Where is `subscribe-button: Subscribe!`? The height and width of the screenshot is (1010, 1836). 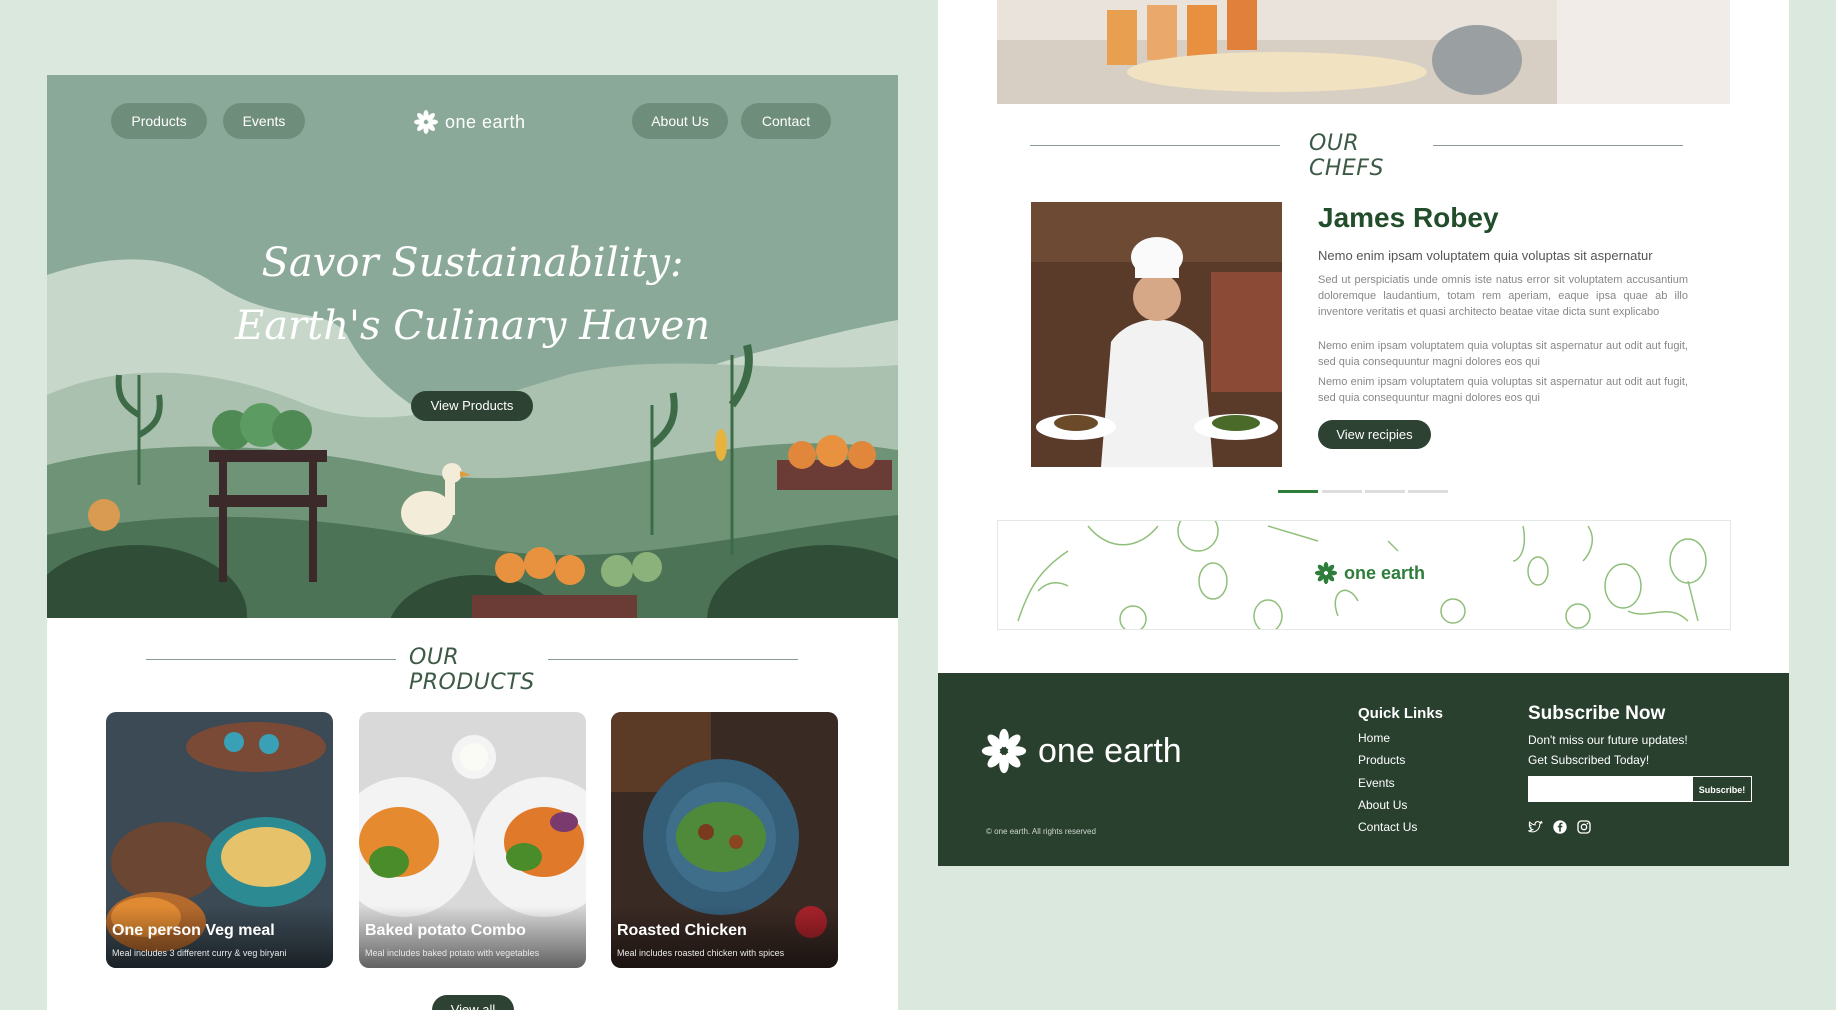
subscribe-button: Subscribe! is located at coordinates (1722, 789).